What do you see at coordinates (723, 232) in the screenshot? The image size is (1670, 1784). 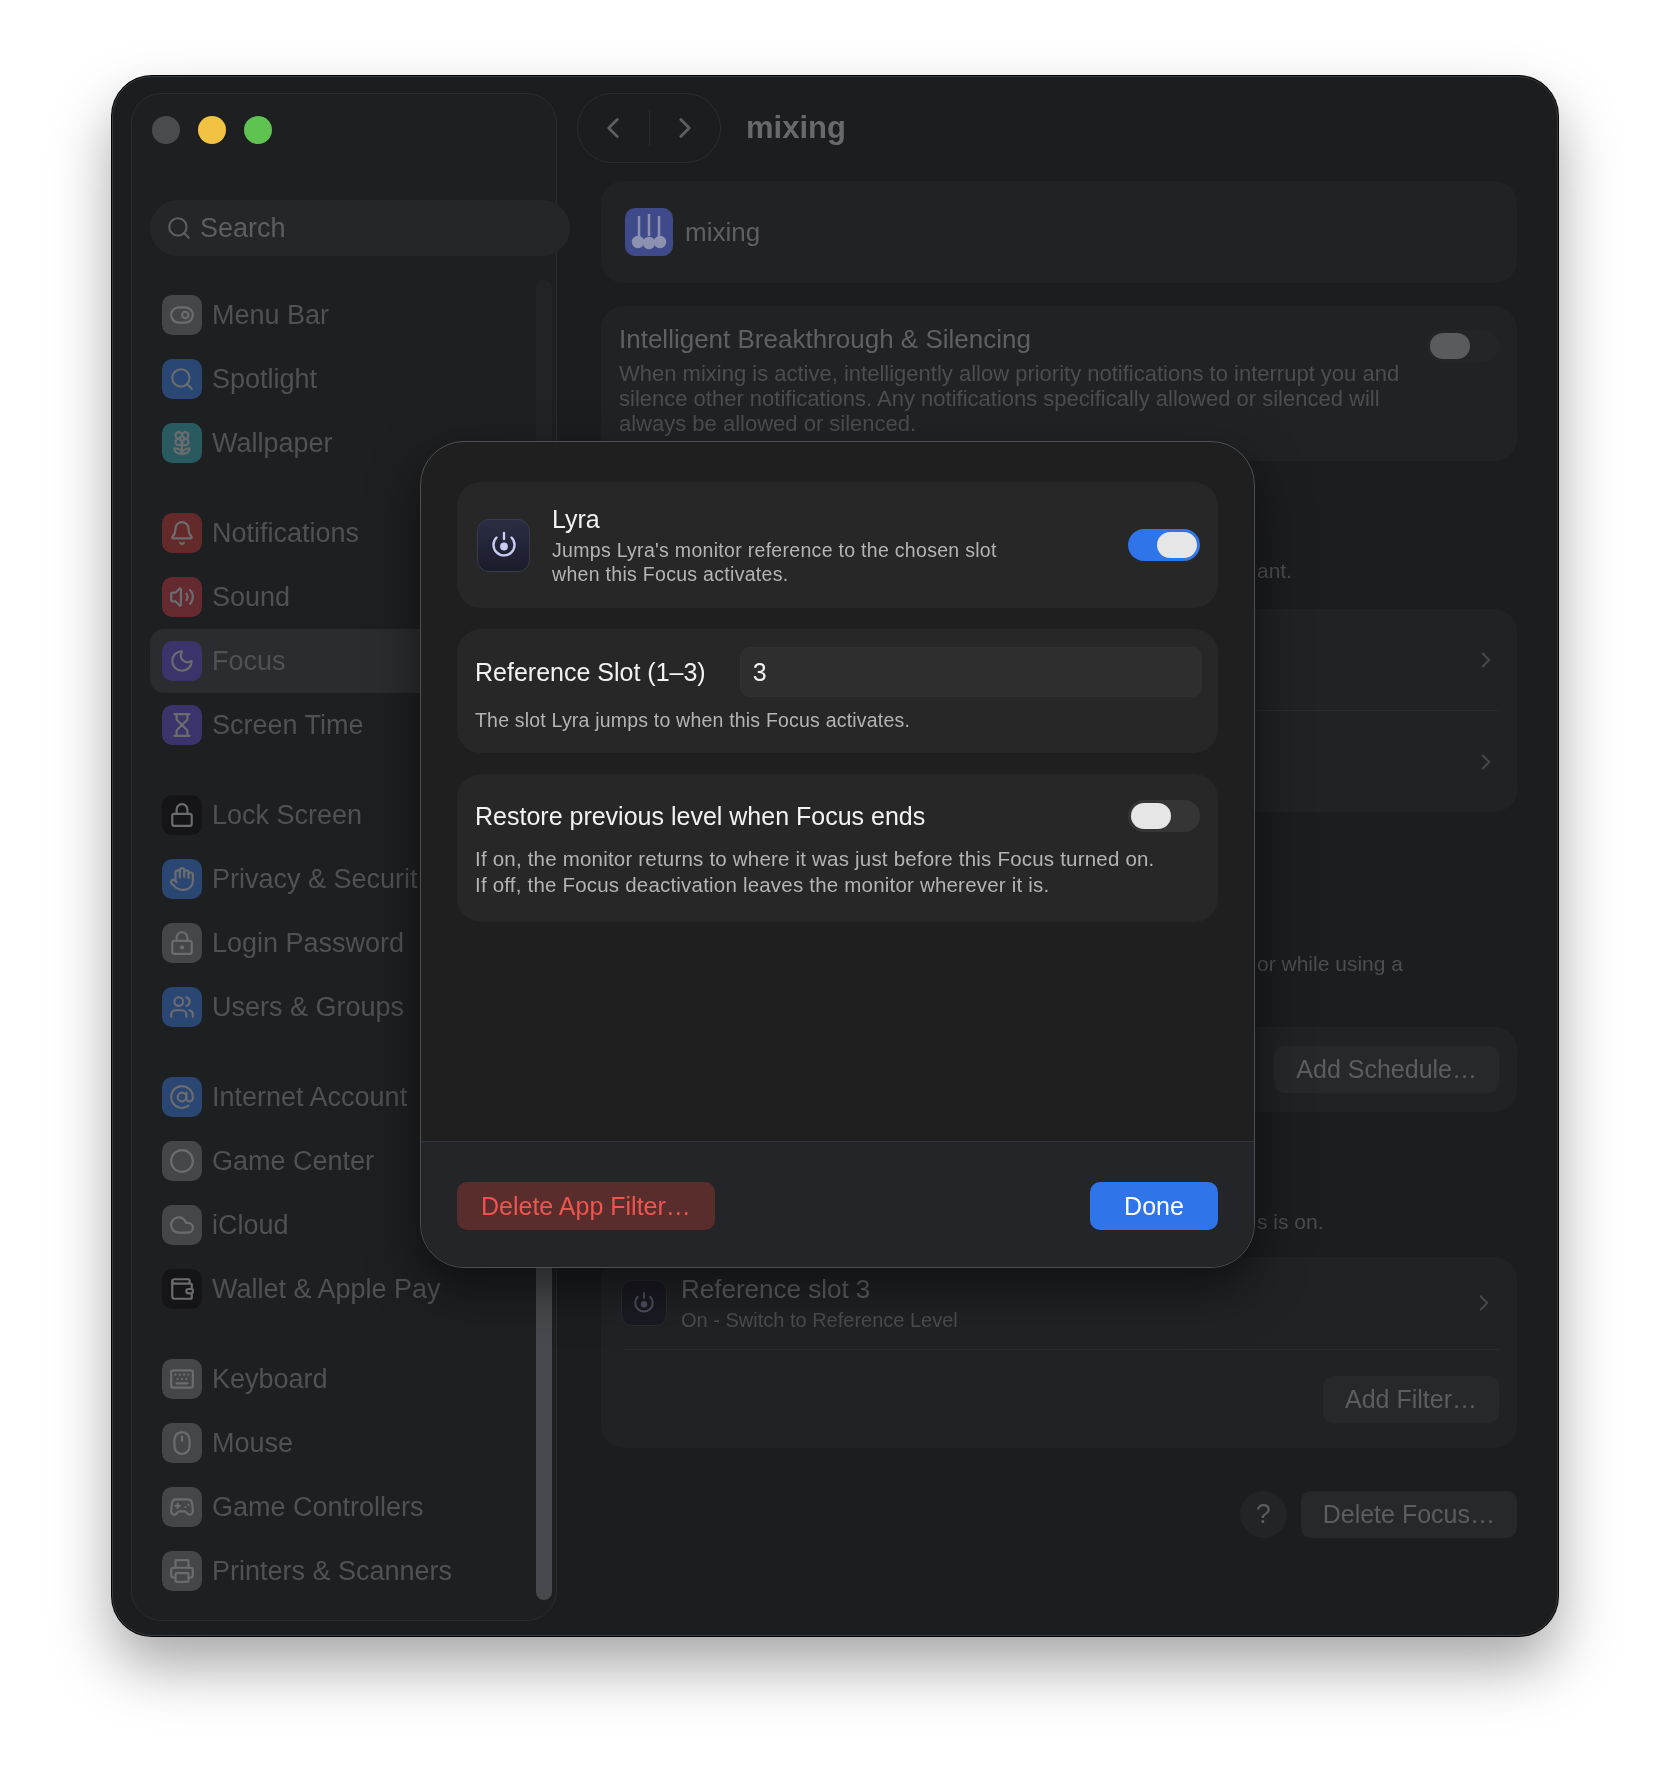 I see `focus-name: mixing` at bounding box center [723, 232].